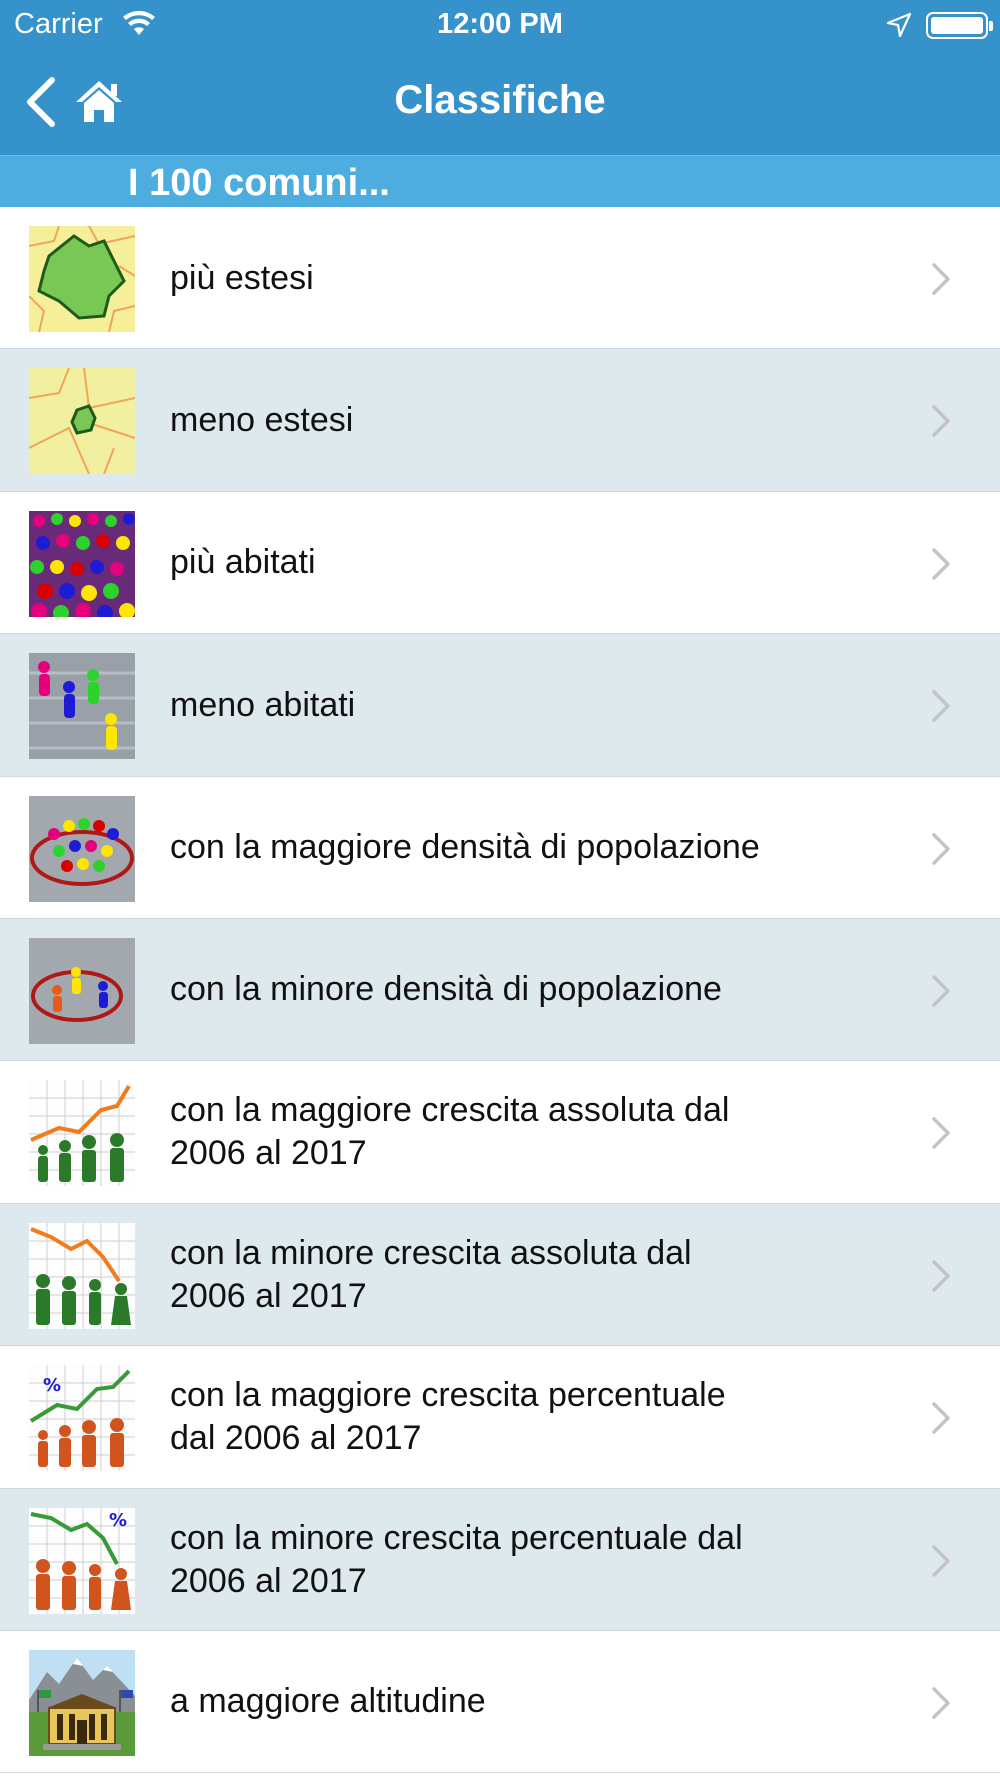  What do you see at coordinates (959, 25) in the screenshot?
I see `battery-icon` at bounding box center [959, 25].